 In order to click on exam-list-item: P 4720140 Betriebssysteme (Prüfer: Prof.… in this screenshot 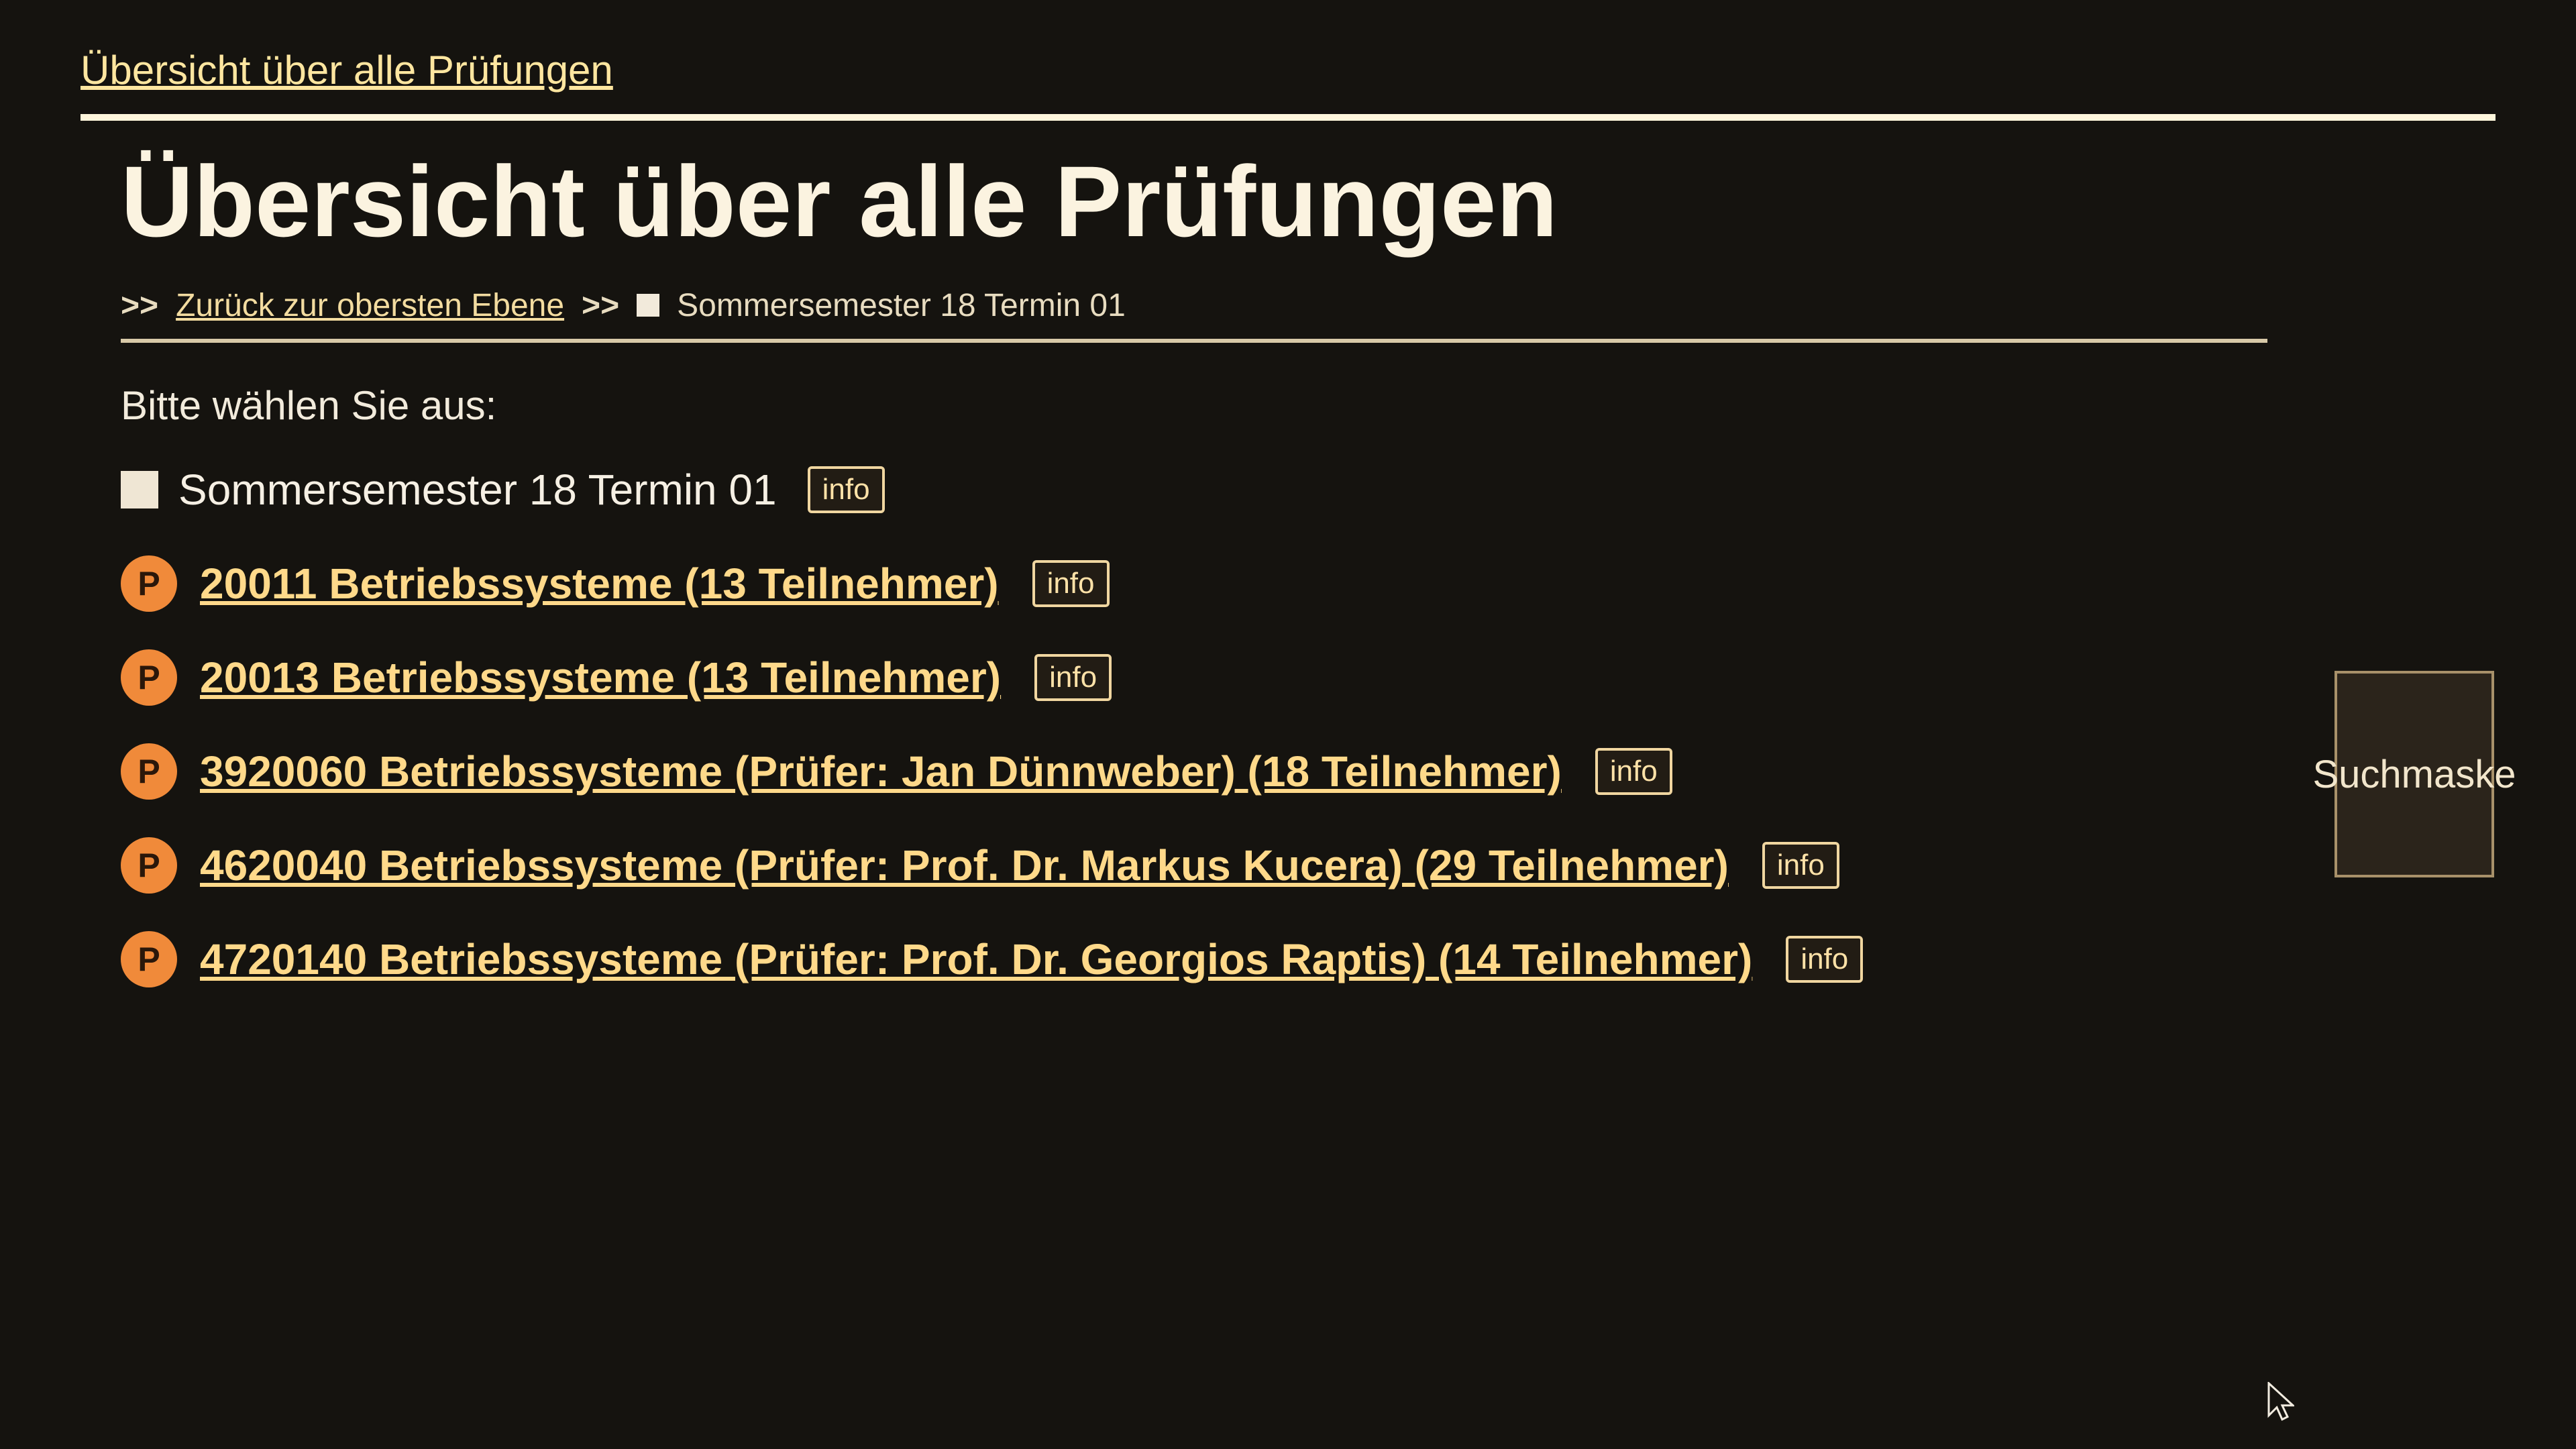, I will do `click(992, 959)`.